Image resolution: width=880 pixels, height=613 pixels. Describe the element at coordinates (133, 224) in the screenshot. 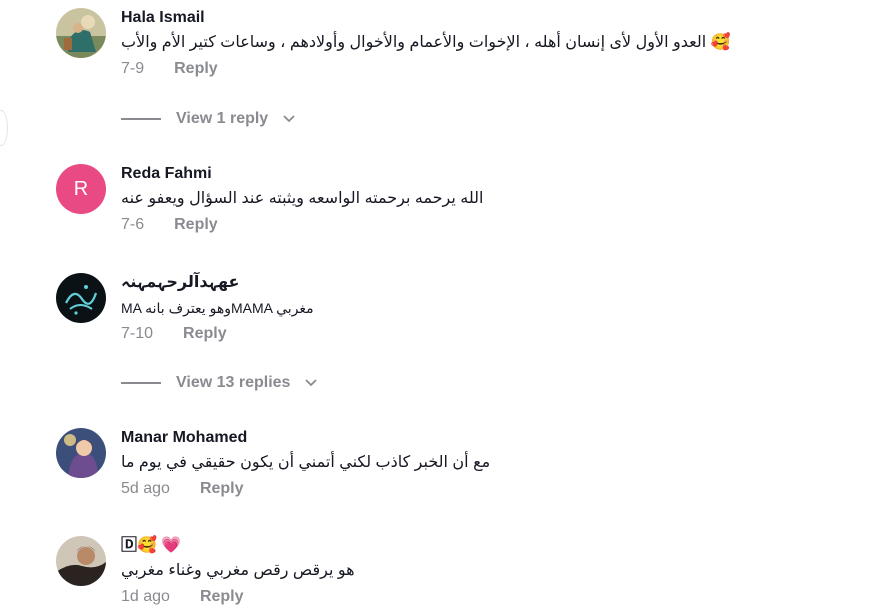

I see `comment-date: 7-6` at that location.